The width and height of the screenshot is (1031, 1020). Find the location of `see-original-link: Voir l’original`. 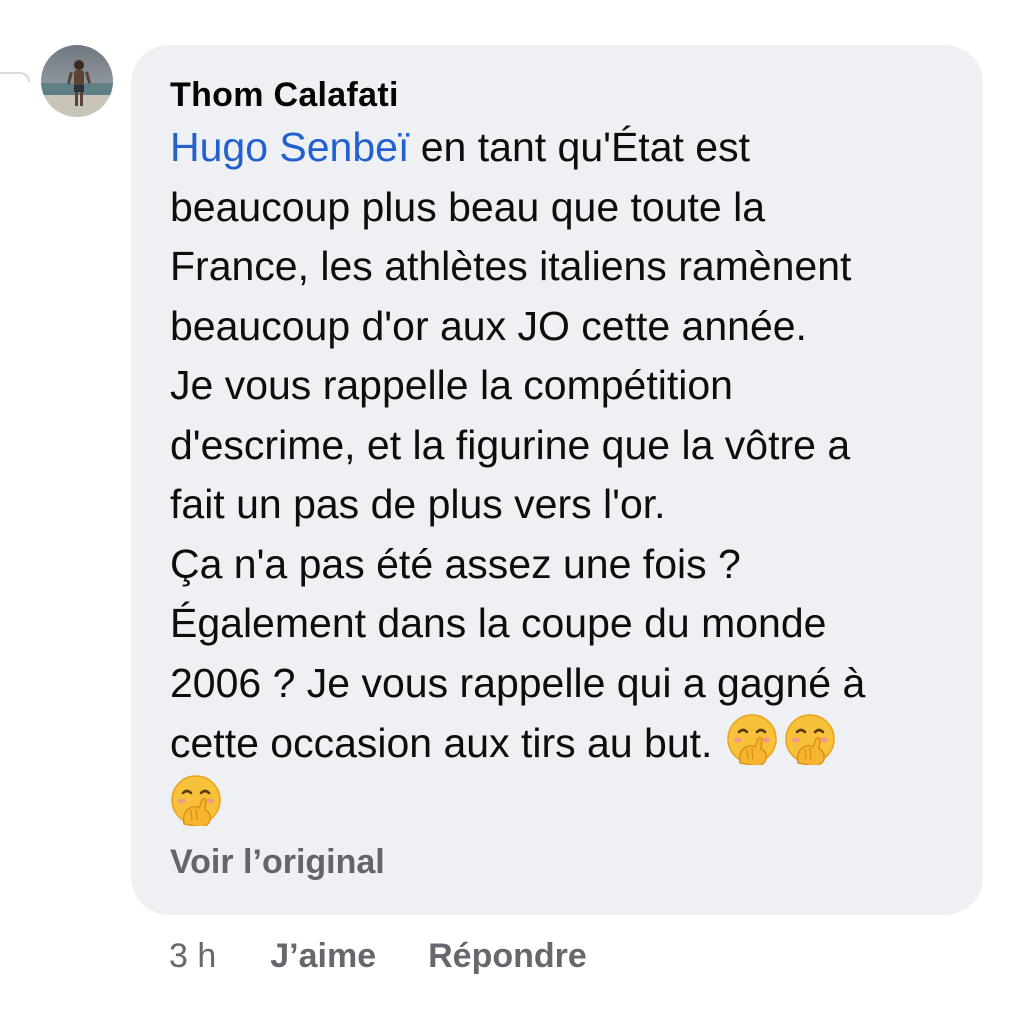

see-original-link: Voir l’original is located at coordinates (561, 862).